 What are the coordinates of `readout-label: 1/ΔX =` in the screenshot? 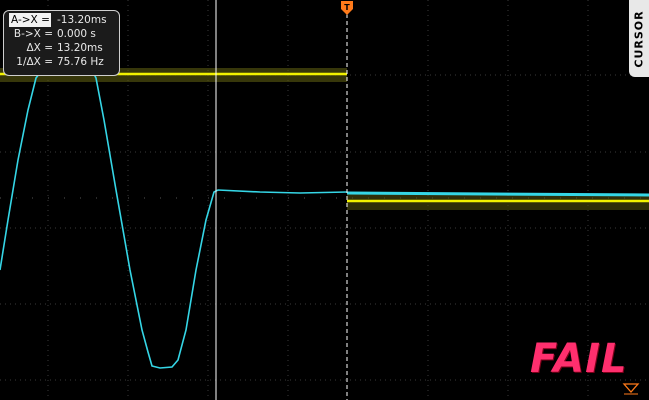 It's located at (34, 62).